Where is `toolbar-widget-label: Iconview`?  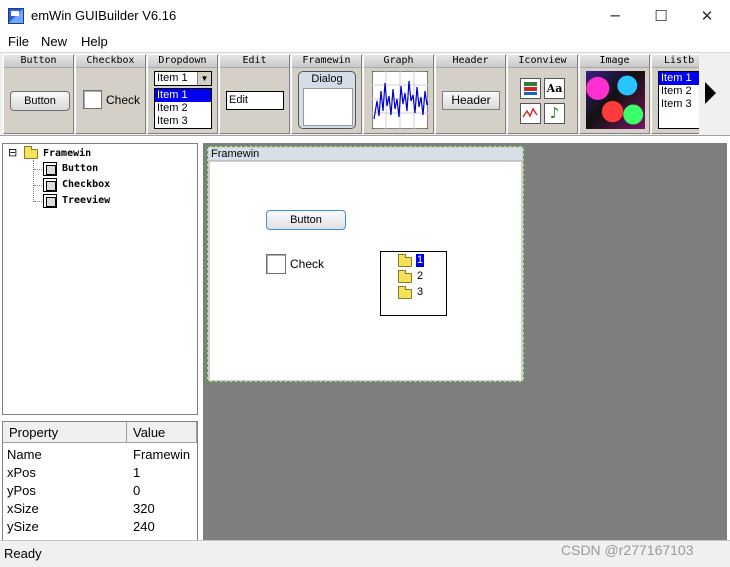
toolbar-widget-label: Iconview is located at coordinates (542, 61).